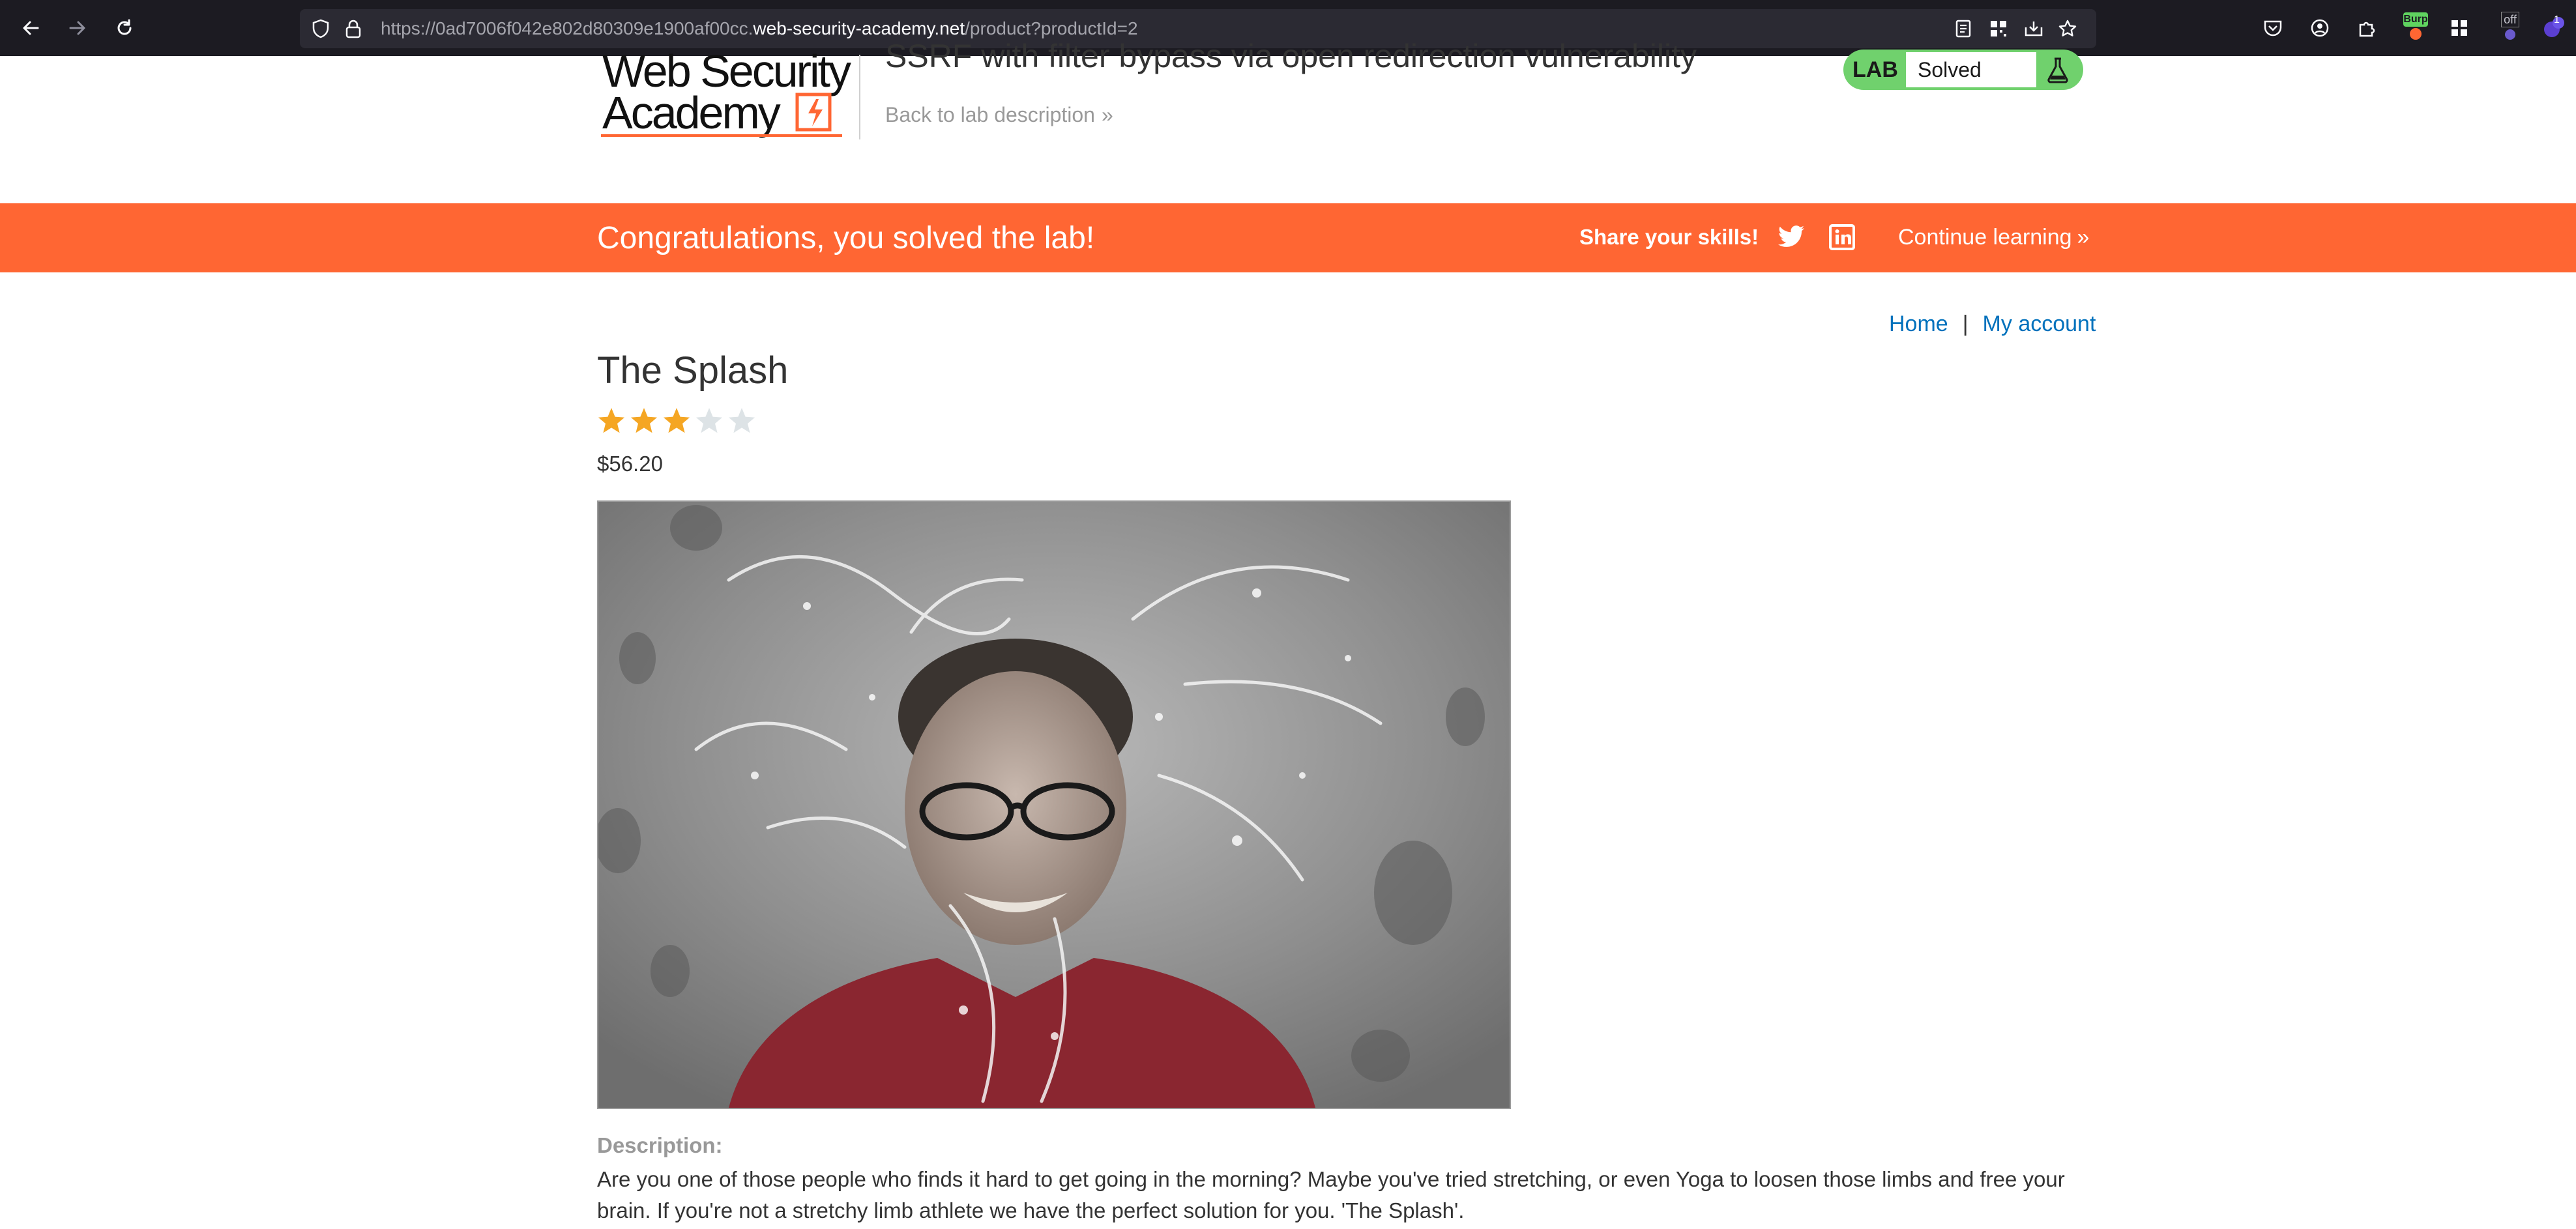 The image size is (2576, 1229). Describe the element at coordinates (1051, 28) in the screenshot. I see `url-path: /product?productId=2` at that location.